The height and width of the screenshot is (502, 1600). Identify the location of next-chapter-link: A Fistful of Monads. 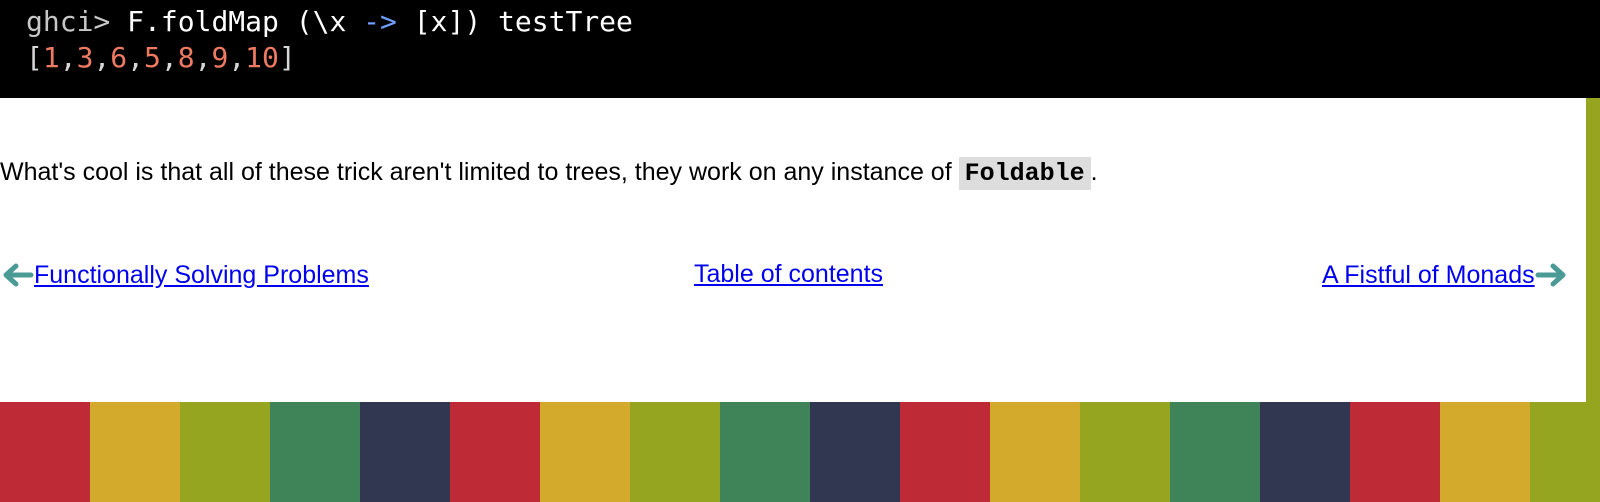
(1428, 275).